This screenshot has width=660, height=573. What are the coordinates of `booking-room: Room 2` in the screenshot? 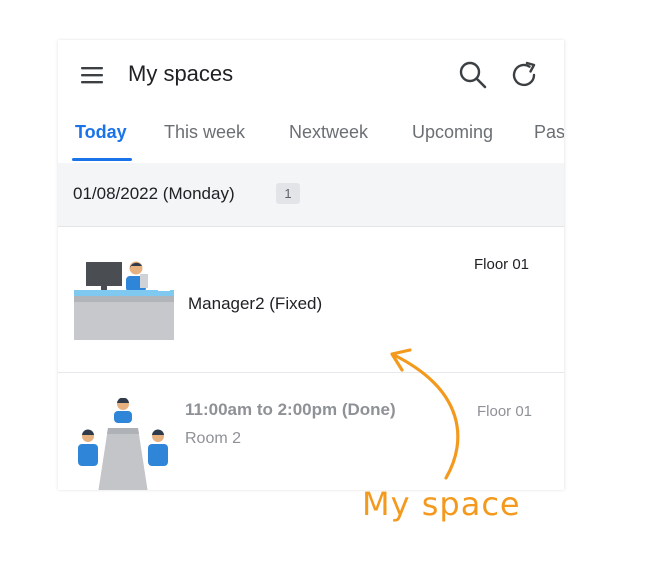 It's located at (213, 438).